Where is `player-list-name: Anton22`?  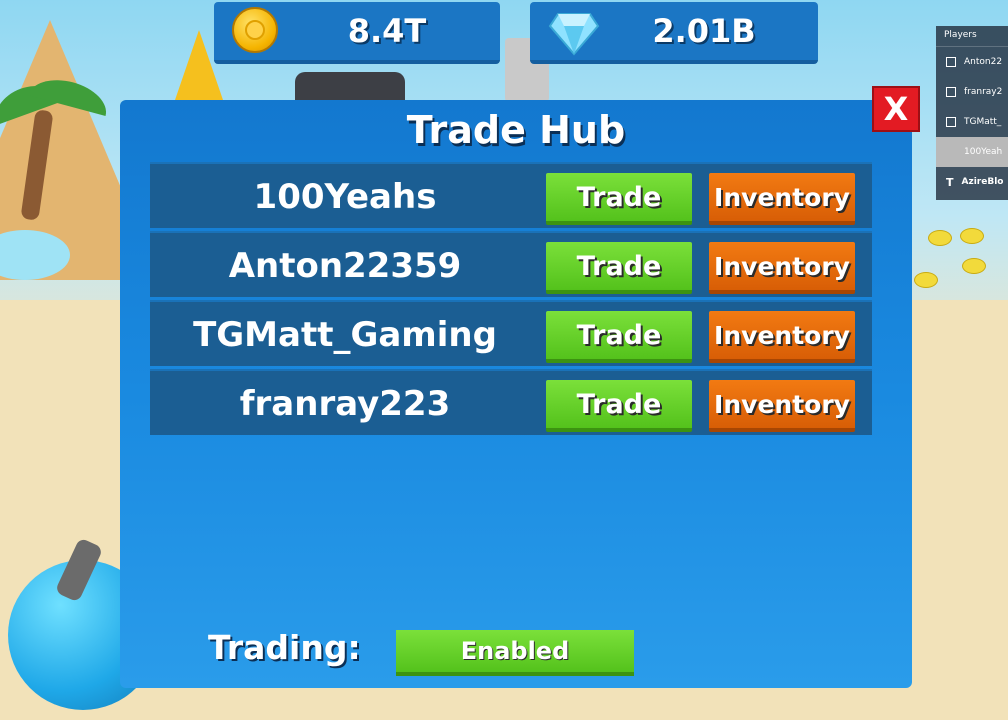 player-list-name: Anton22 is located at coordinates (983, 62).